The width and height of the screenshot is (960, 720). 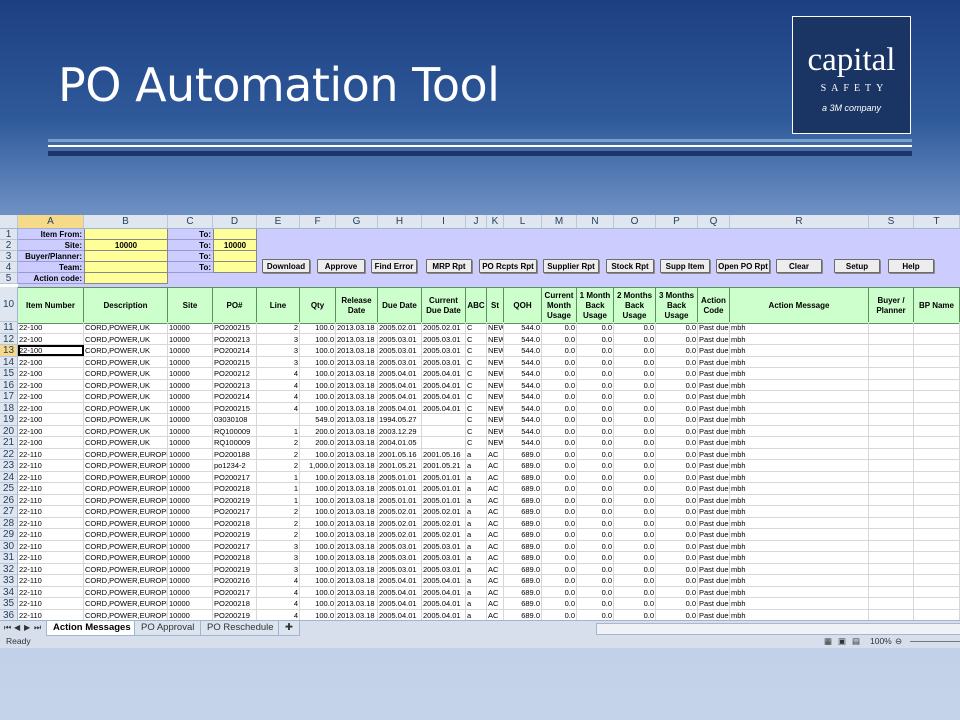 What do you see at coordinates (235, 546) in the screenshot?
I see `cell-po: PO200217` at bounding box center [235, 546].